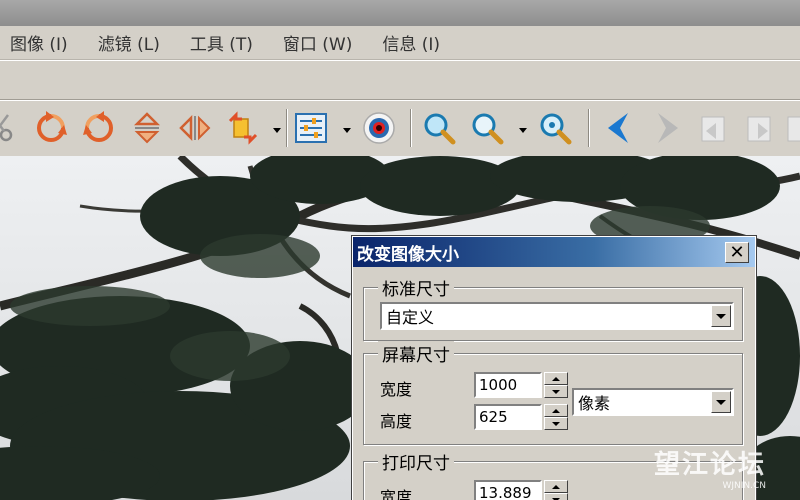 This screenshot has height=500, width=800. I want to click on adjust-dropdown-arrow, so click(347, 130).